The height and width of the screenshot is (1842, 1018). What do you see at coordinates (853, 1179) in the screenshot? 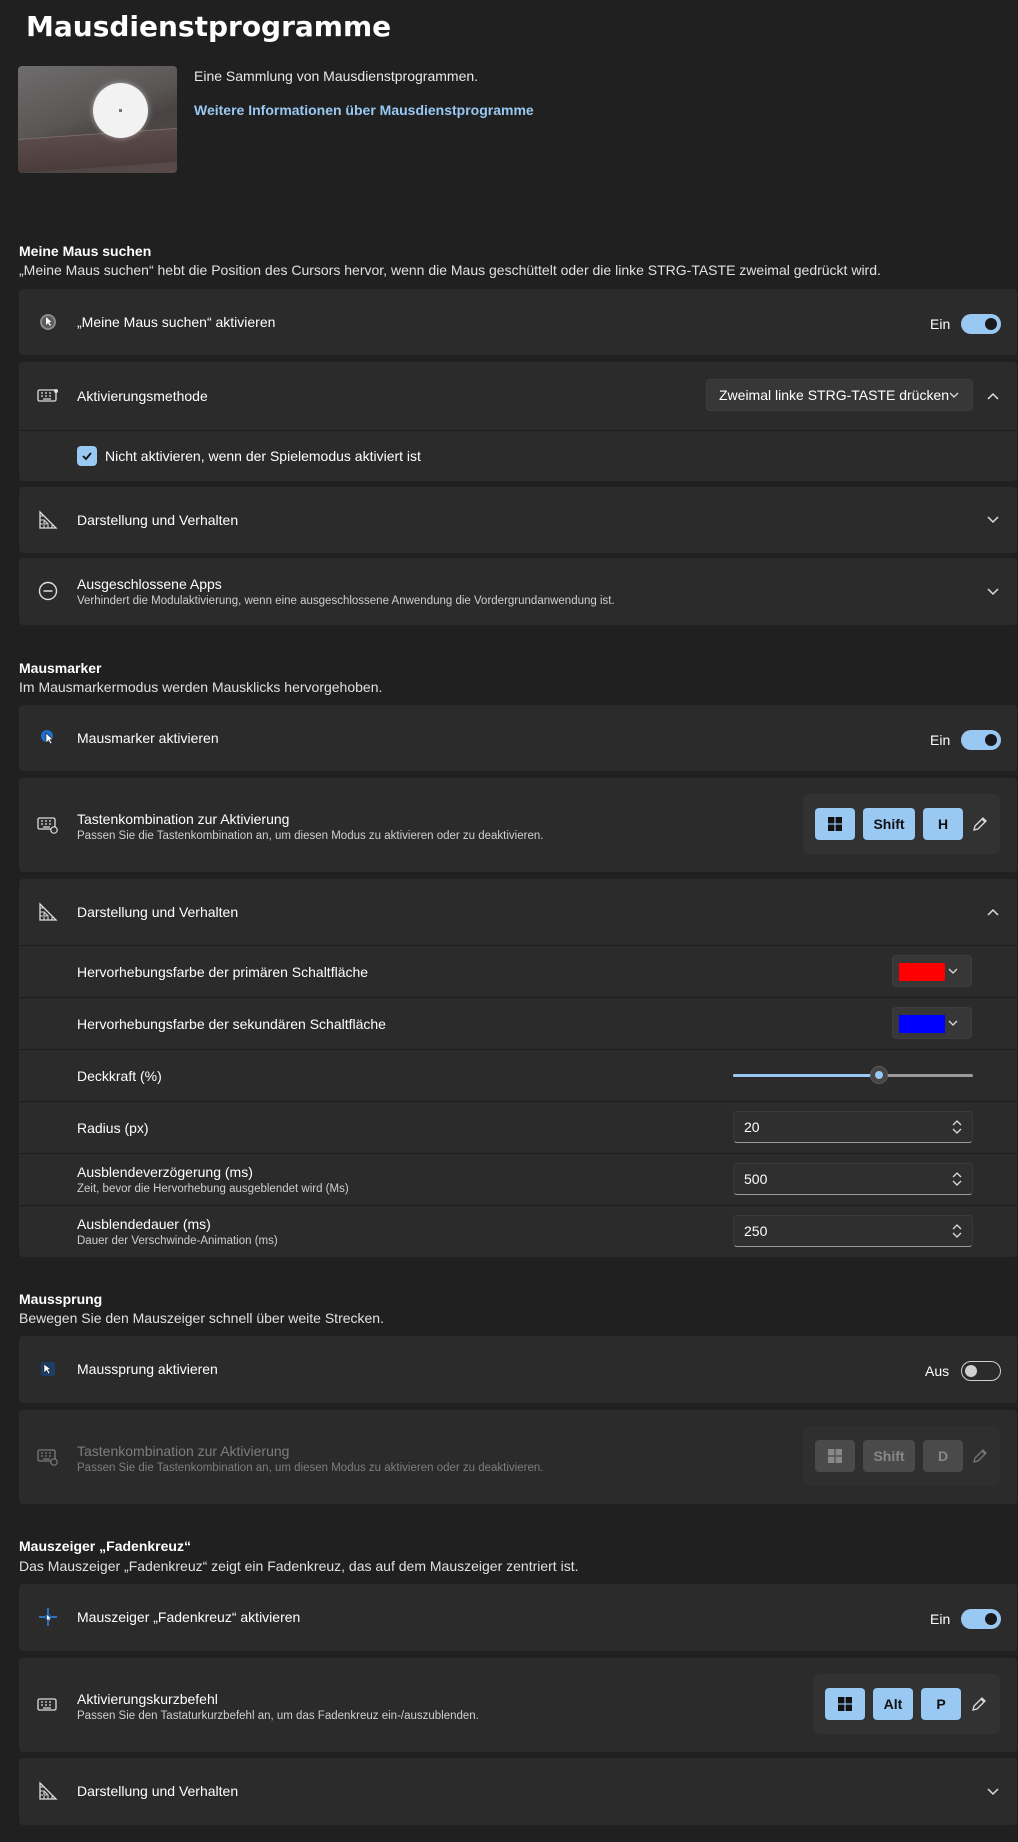
I see `fade-delay-input: 500` at bounding box center [853, 1179].